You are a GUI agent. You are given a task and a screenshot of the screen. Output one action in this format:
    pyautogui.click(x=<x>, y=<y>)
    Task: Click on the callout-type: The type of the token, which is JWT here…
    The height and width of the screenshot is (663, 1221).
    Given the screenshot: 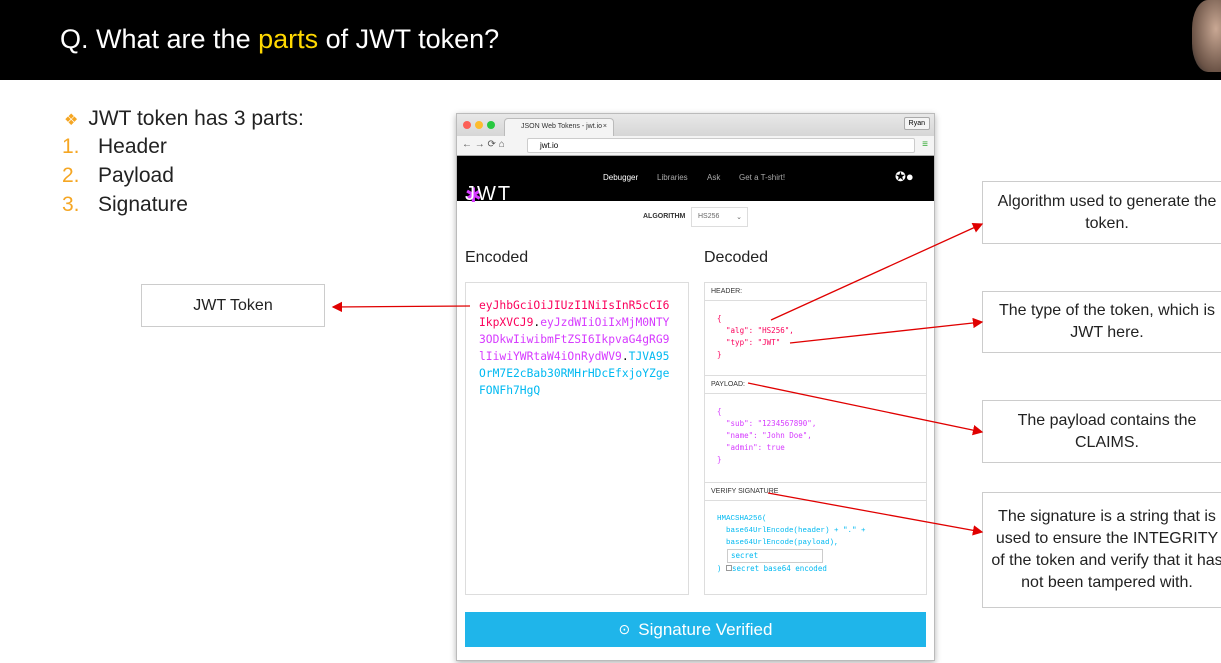 What is the action you would take?
    pyautogui.click(x=1101, y=322)
    